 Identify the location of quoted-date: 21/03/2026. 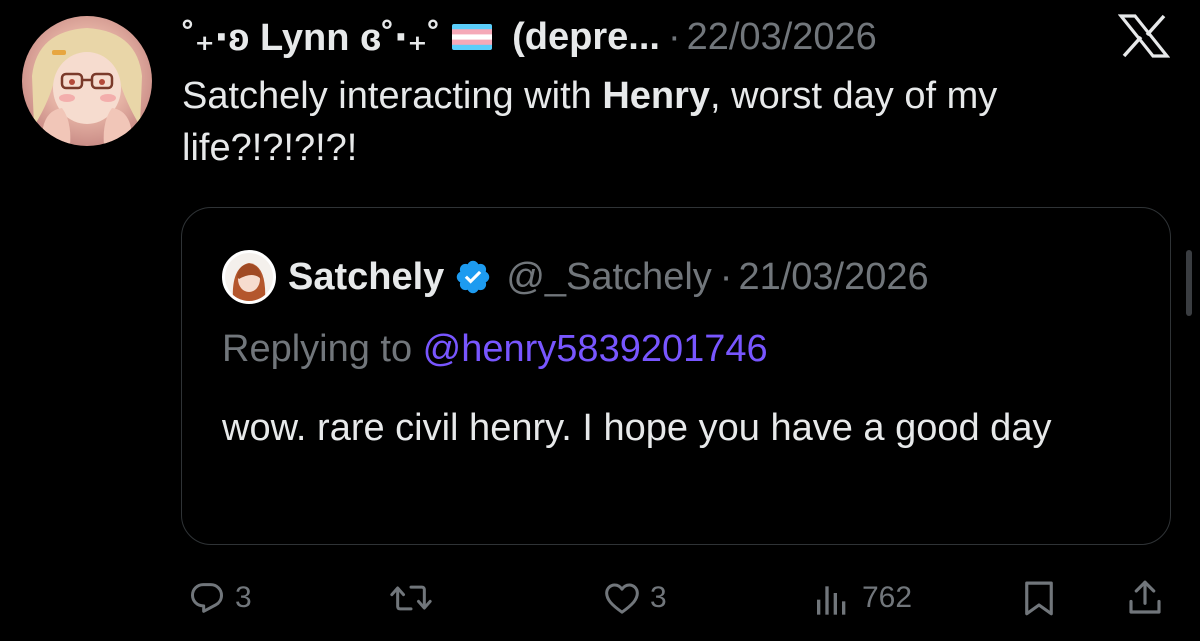
(833, 277).